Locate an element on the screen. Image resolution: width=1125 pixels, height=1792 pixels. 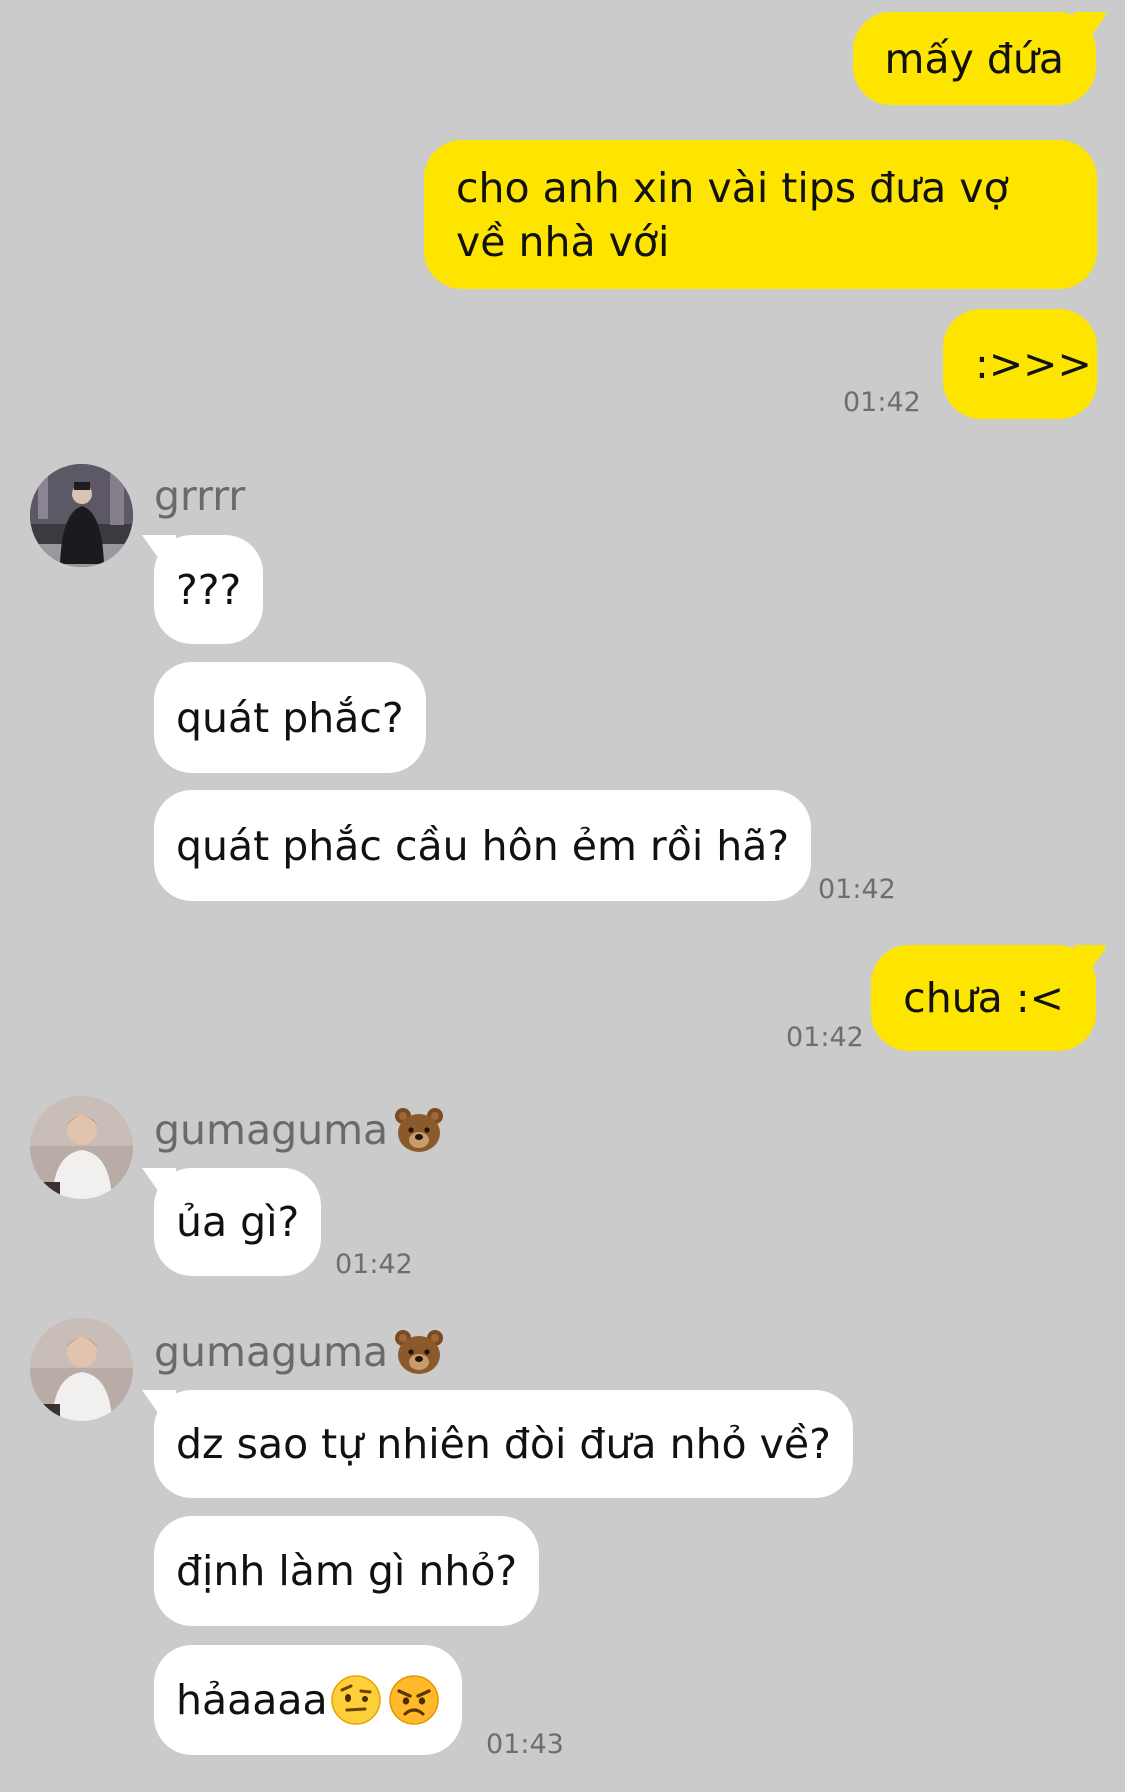
message-timestamp: 01:43 is located at coordinates (525, 1744).